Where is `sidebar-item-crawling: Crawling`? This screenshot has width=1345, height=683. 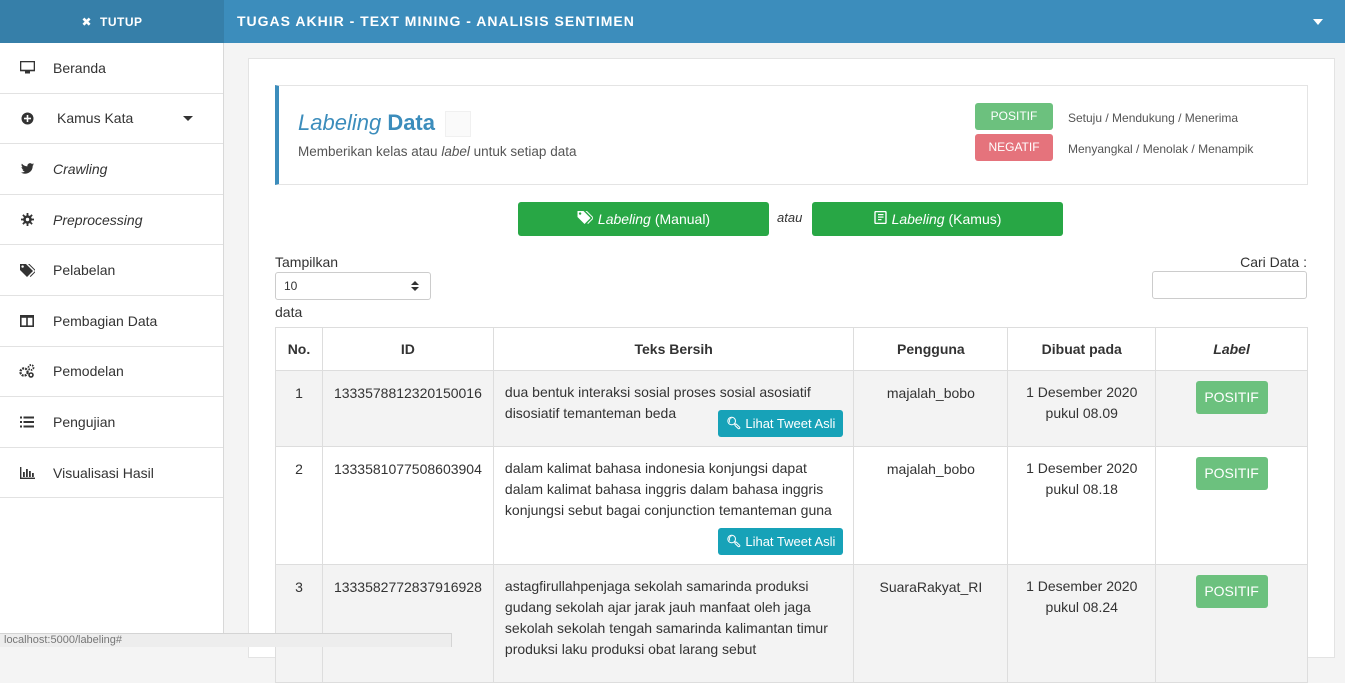 sidebar-item-crawling: Crawling is located at coordinates (111, 169).